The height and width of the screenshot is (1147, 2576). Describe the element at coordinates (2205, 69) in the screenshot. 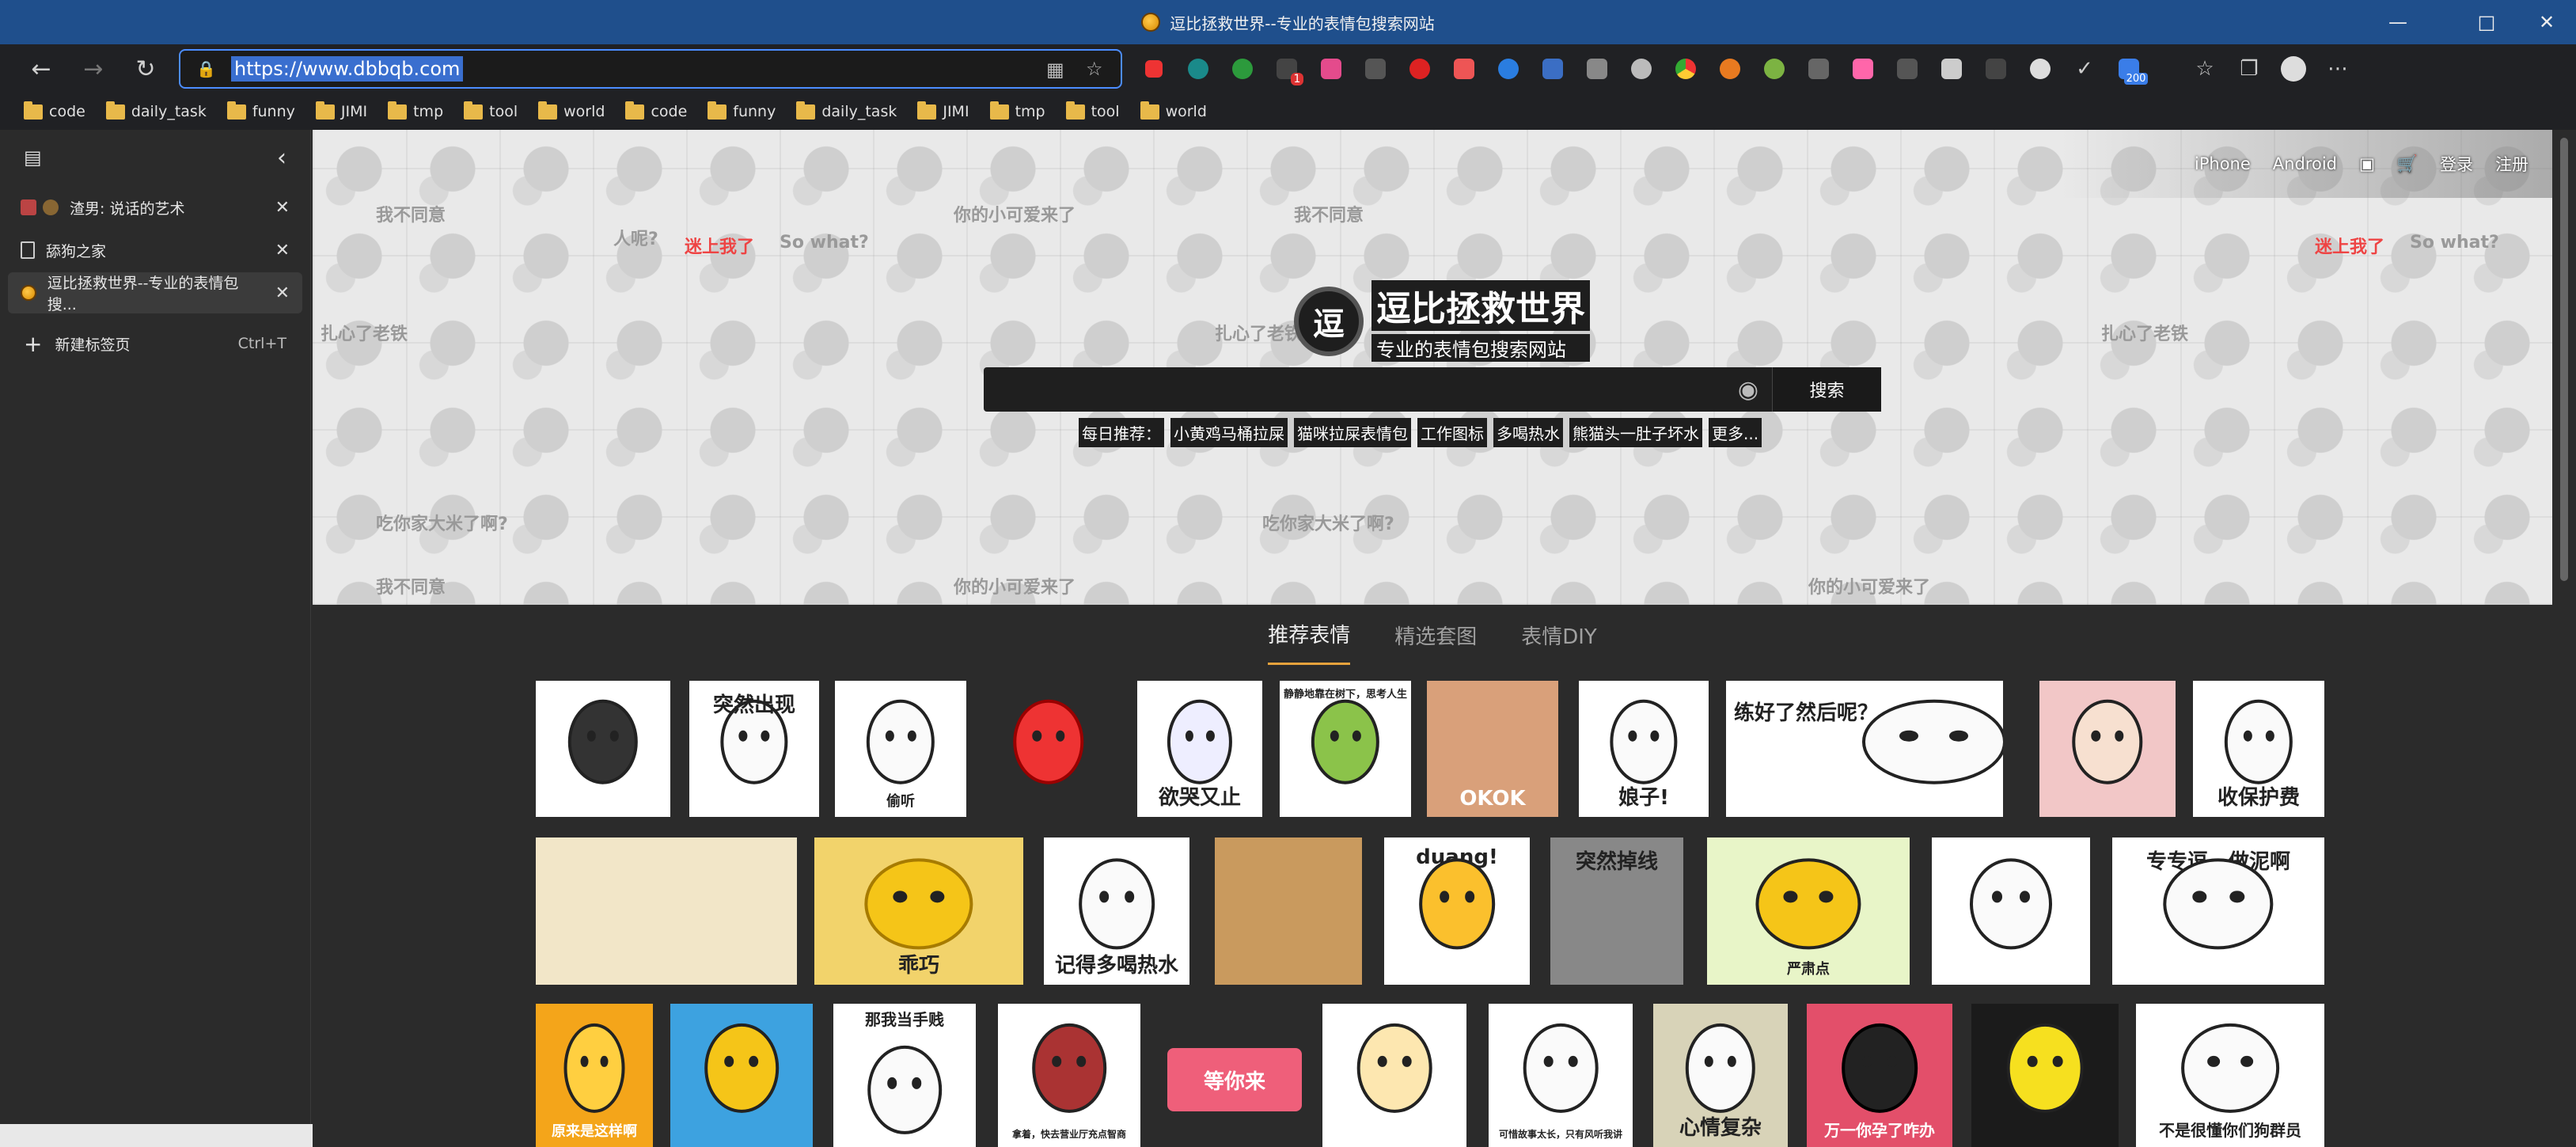

I see `favorites-icon: ☆` at that location.